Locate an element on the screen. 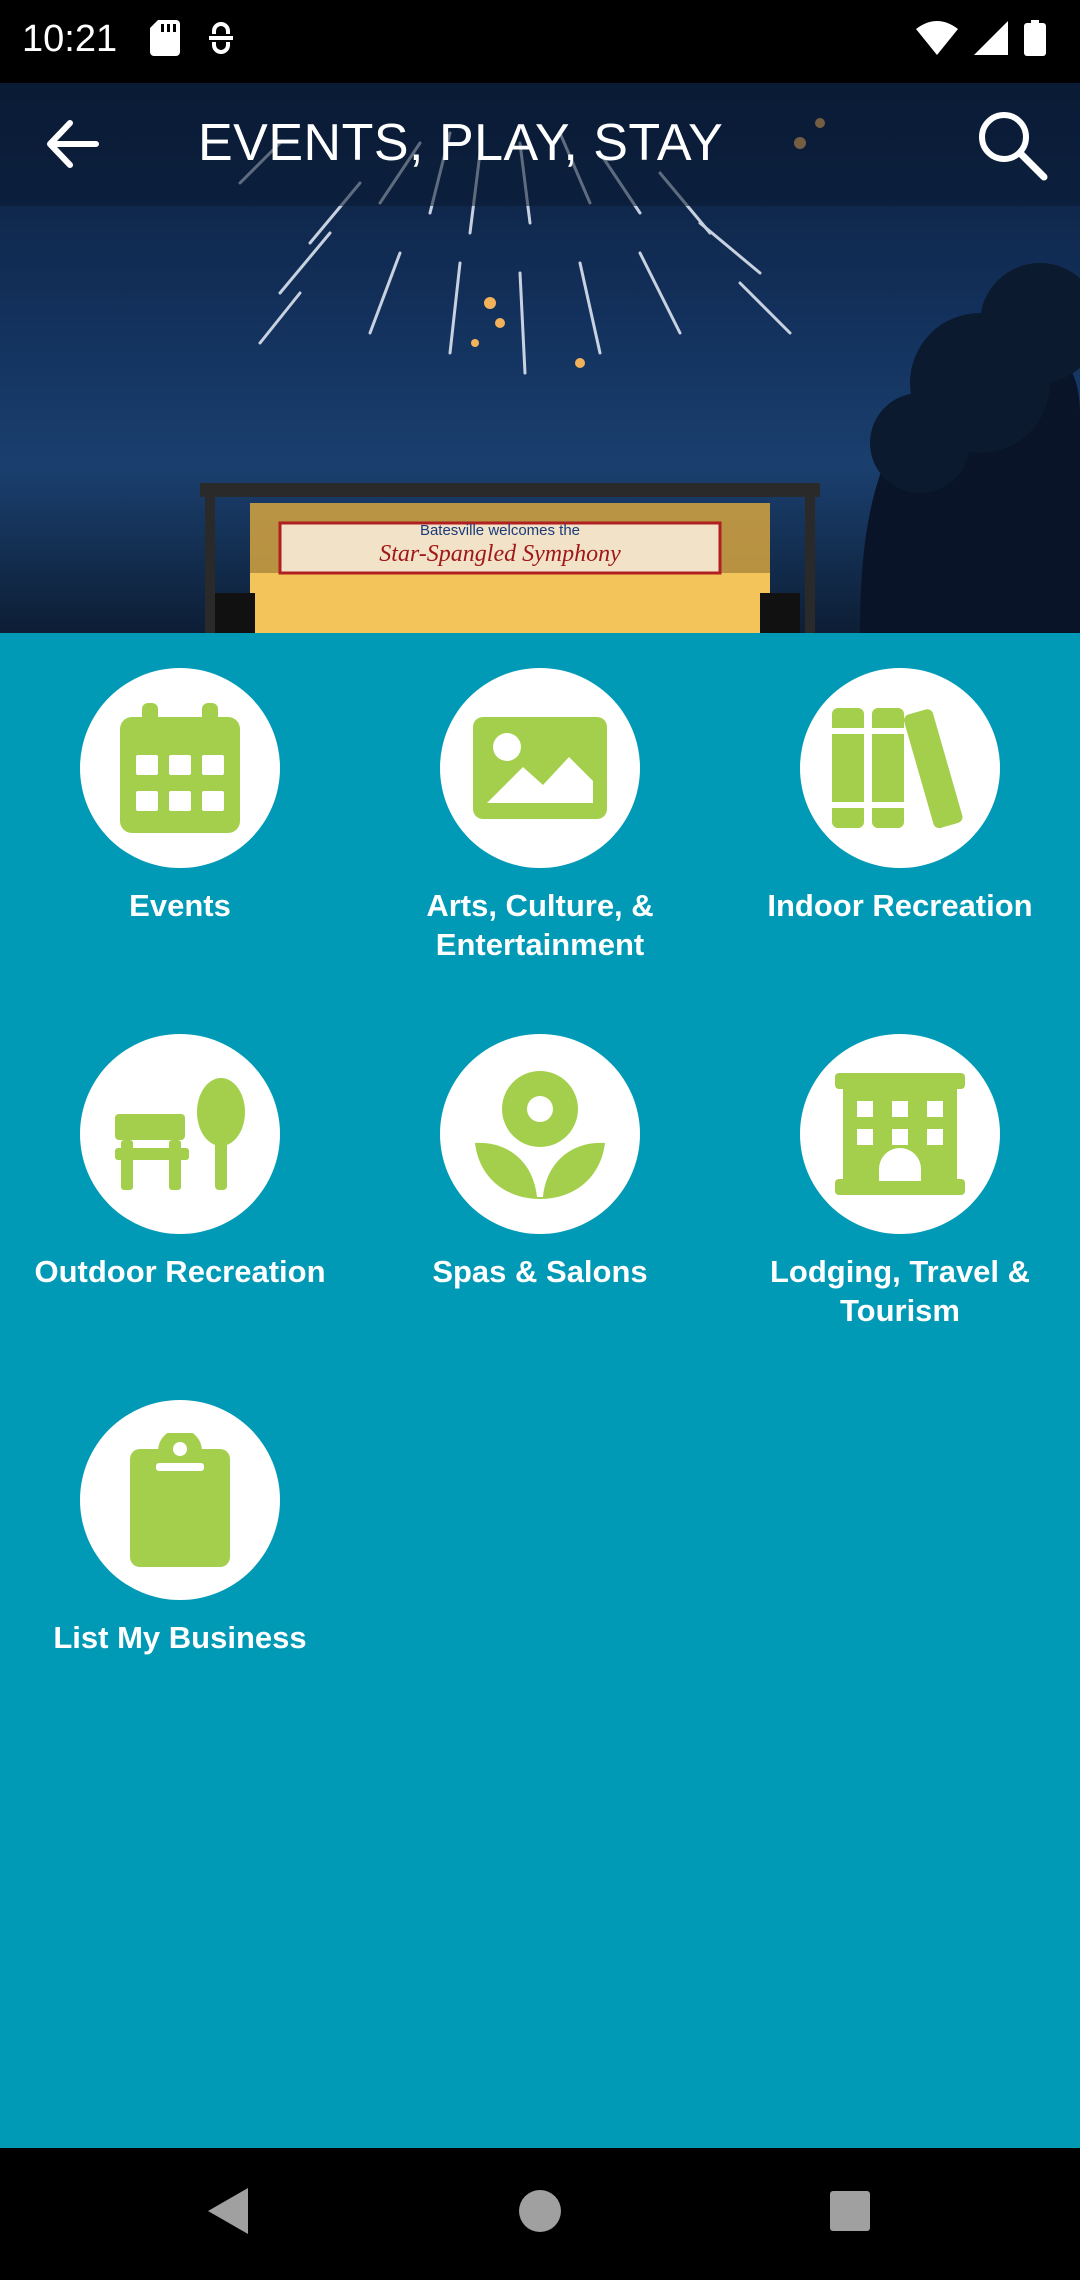 The width and height of the screenshot is (1080, 2280). category-indoor-recreation: Indoor Recreation is located at coordinates (900, 796).